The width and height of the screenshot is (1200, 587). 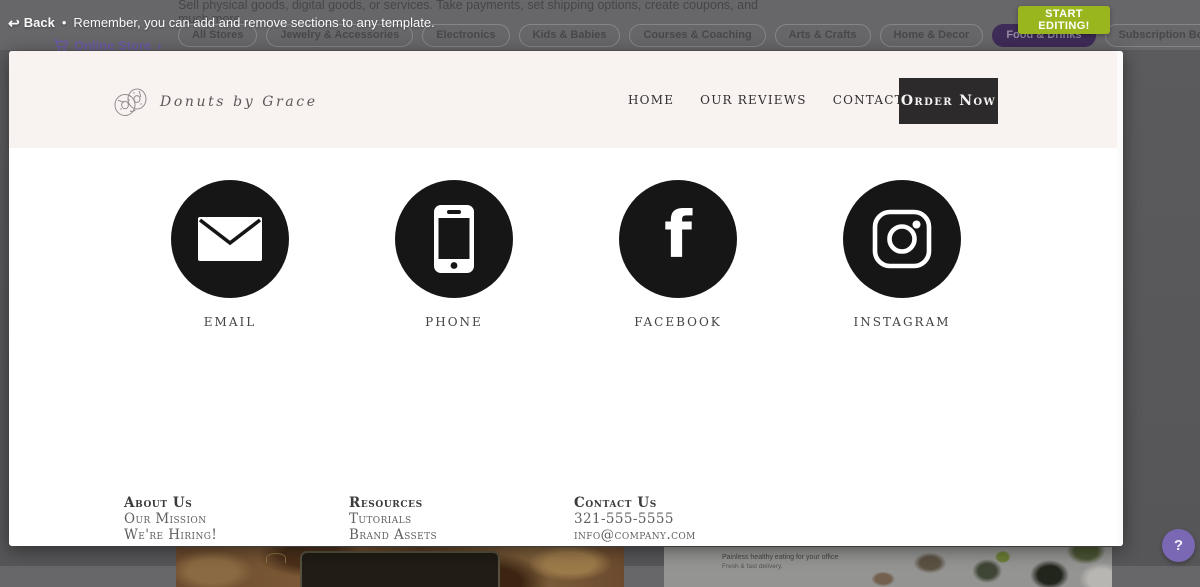 I want to click on category-pill-home-decor: Home & Decor, so click(x=932, y=35).